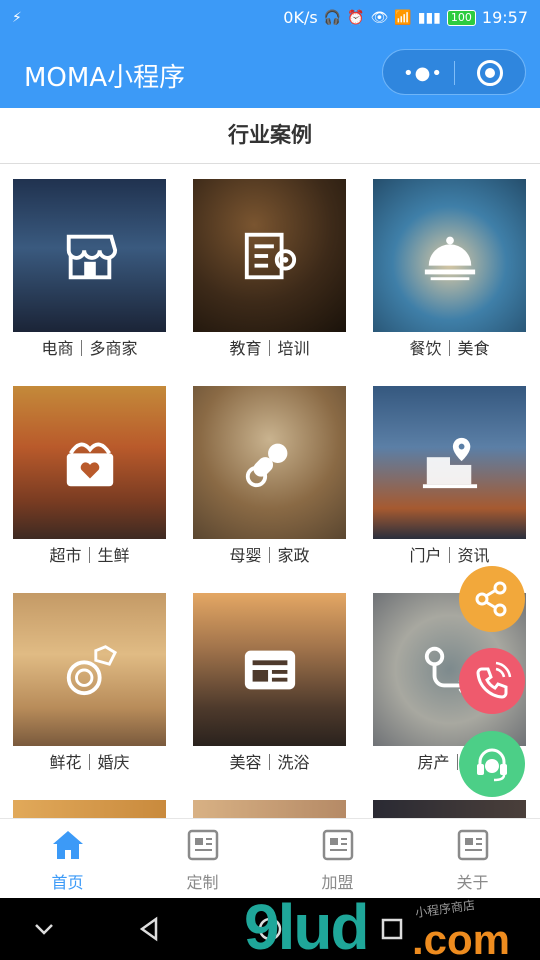 This screenshot has height=960, width=540. I want to click on usb-debug-icon: ⚡, so click(17, 18).